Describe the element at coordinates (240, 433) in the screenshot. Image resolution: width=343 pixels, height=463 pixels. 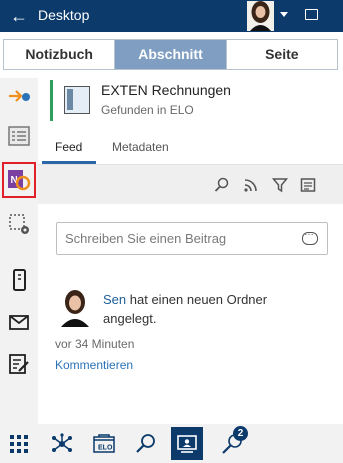
I see `notification-badge: 2` at that location.